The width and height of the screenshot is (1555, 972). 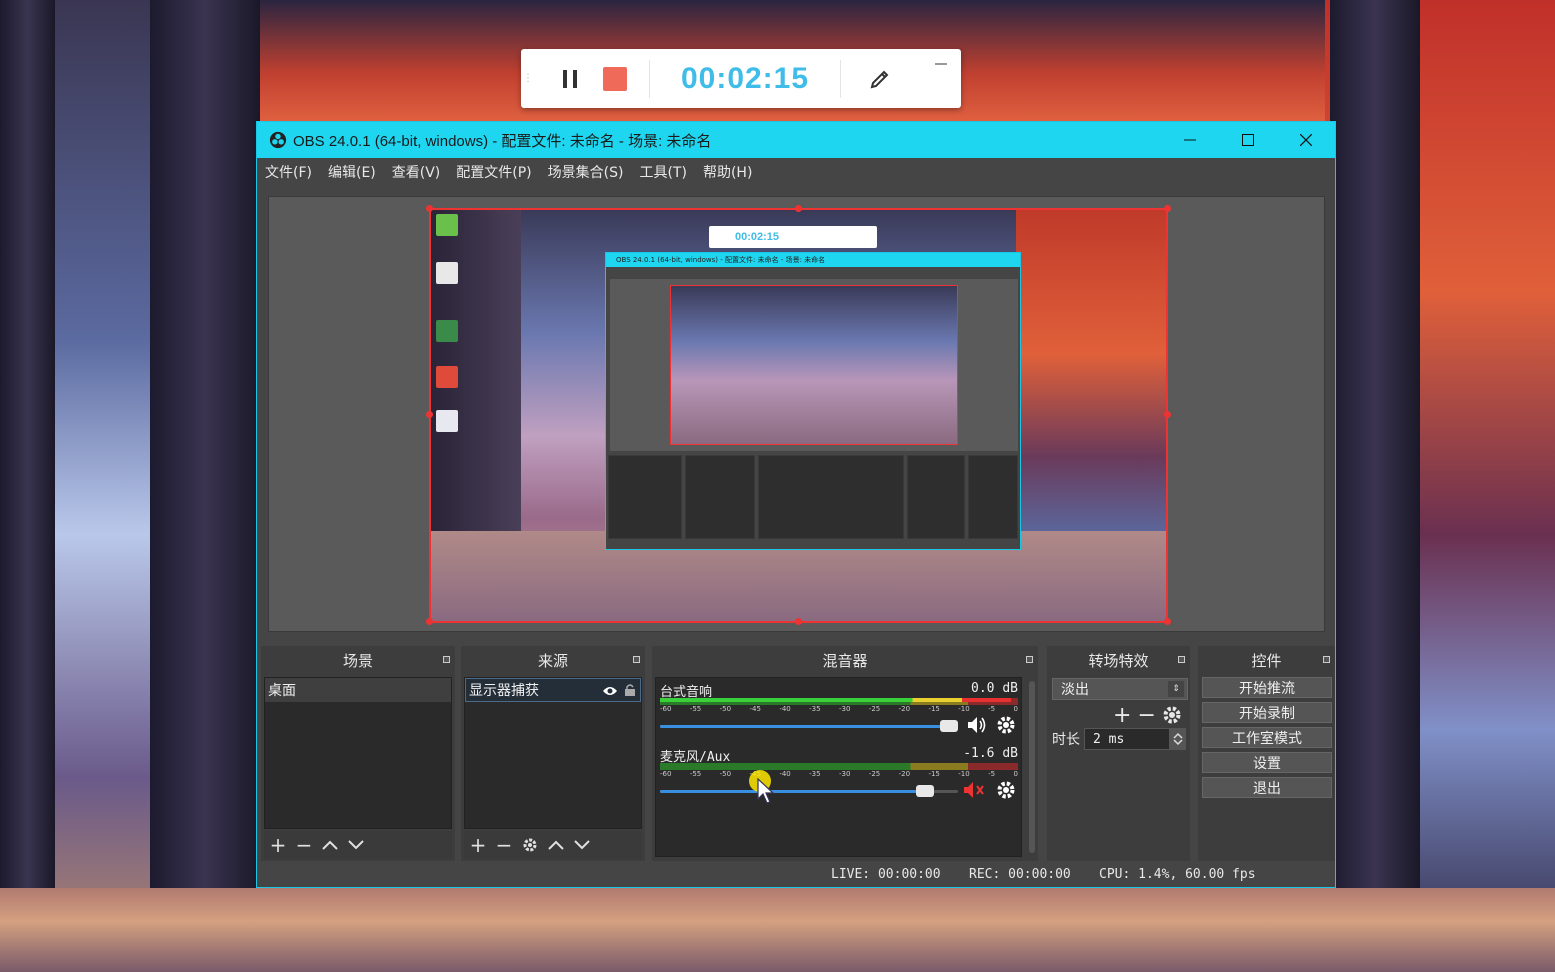 What do you see at coordinates (1032, 767) in the screenshot?
I see `mixer-scrollbar` at bounding box center [1032, 767].